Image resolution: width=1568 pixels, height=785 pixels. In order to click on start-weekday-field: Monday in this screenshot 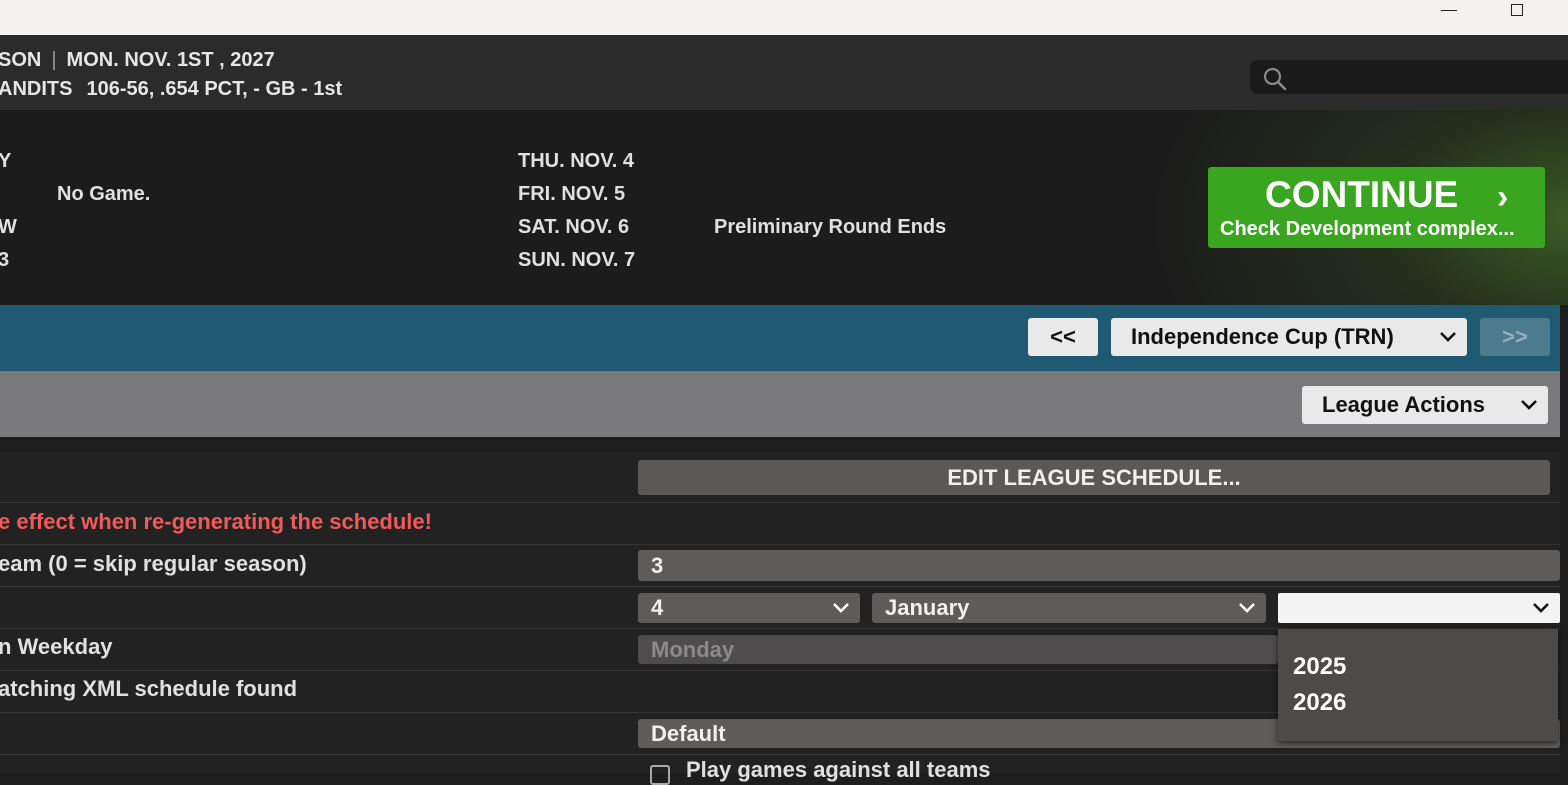, I will do `click(958, 649)`.